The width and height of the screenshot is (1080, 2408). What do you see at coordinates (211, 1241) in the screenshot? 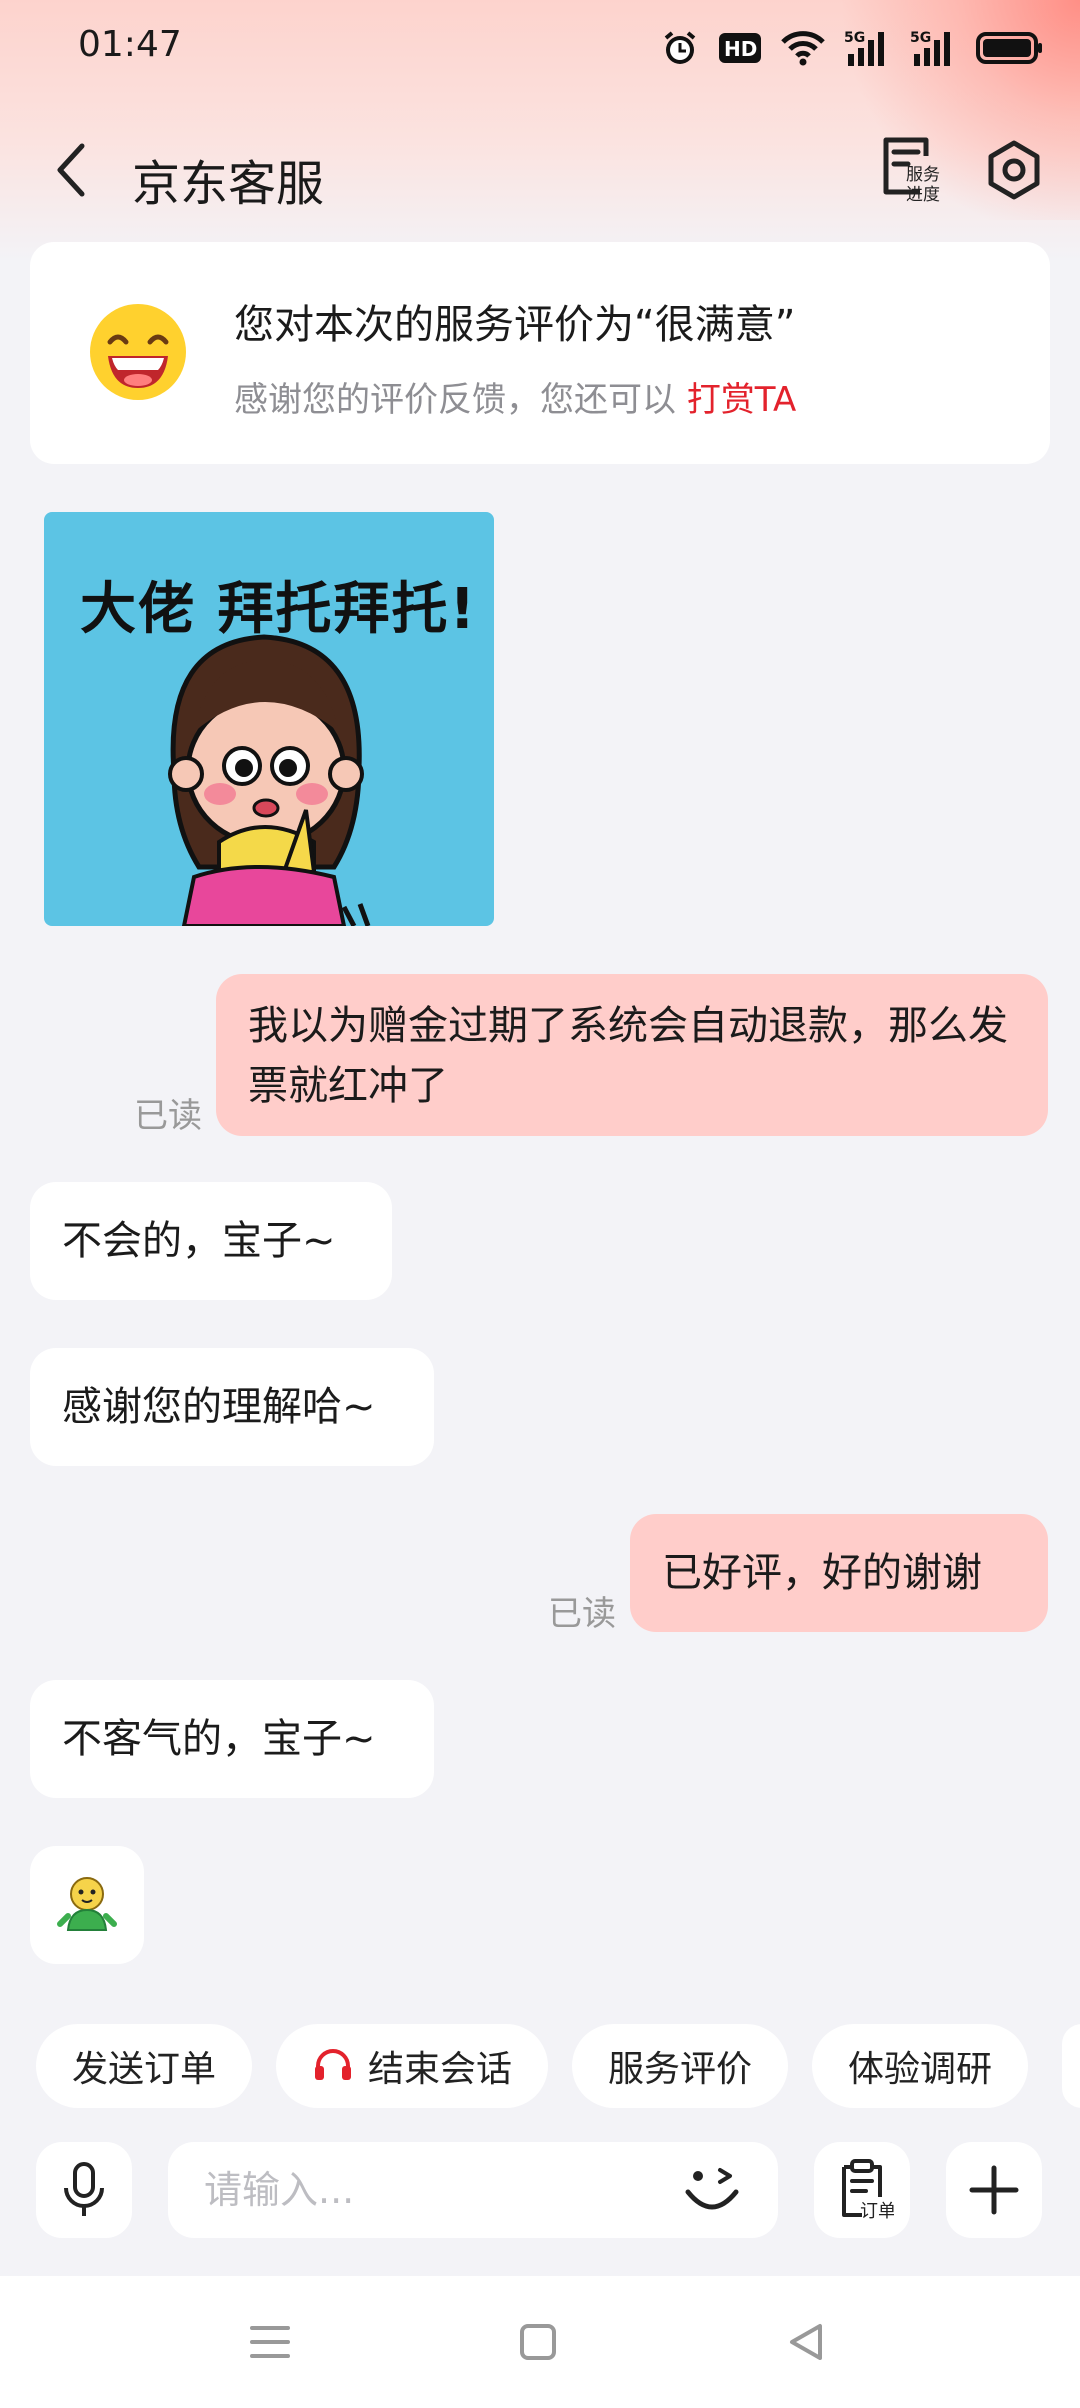
I see `message-incoming: 不会的，宝子~` at bounding box center [211, 1241].